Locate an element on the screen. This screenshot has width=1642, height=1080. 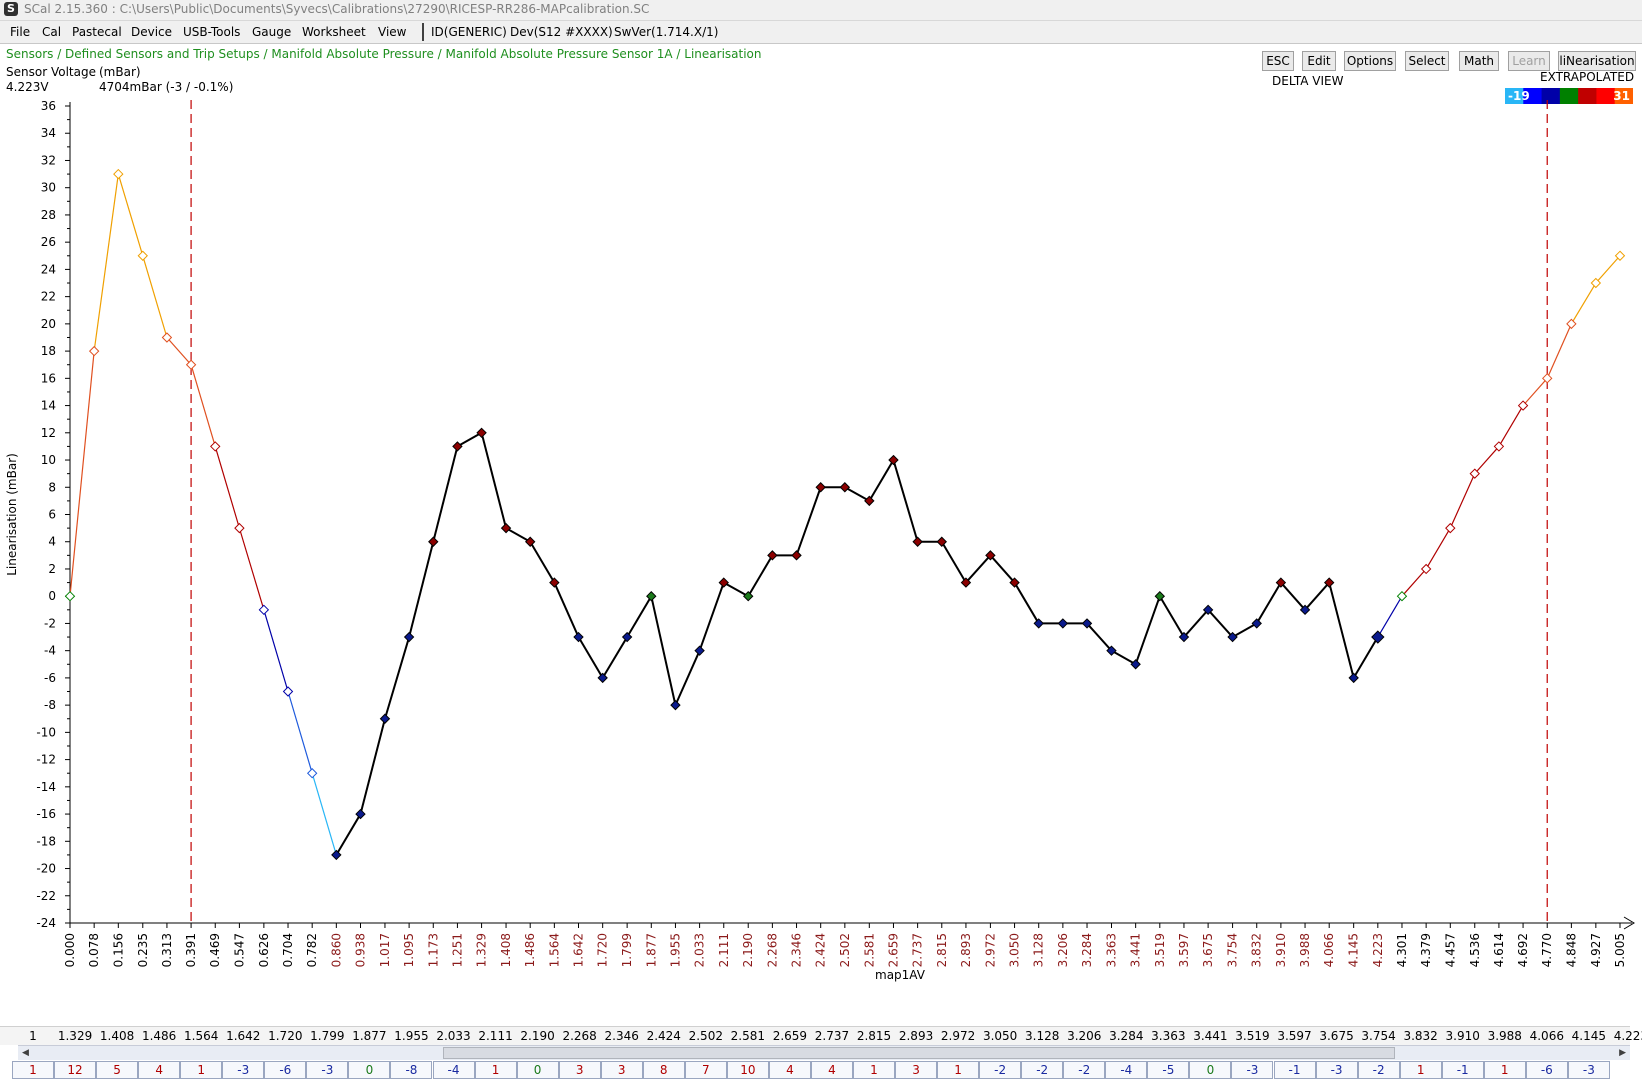
delta-cell: 12 is located at coordinates (75, 1070).